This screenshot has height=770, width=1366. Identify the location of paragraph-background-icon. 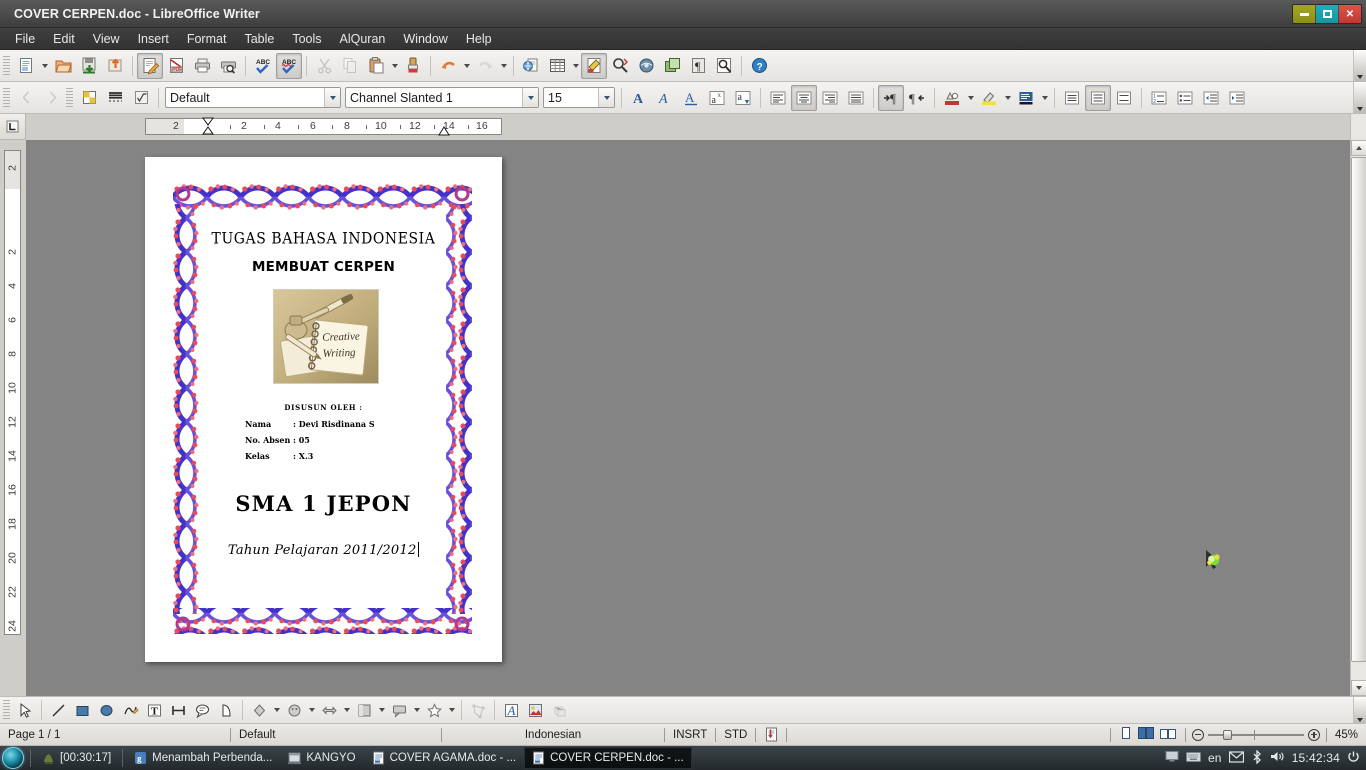
(1026, 98).